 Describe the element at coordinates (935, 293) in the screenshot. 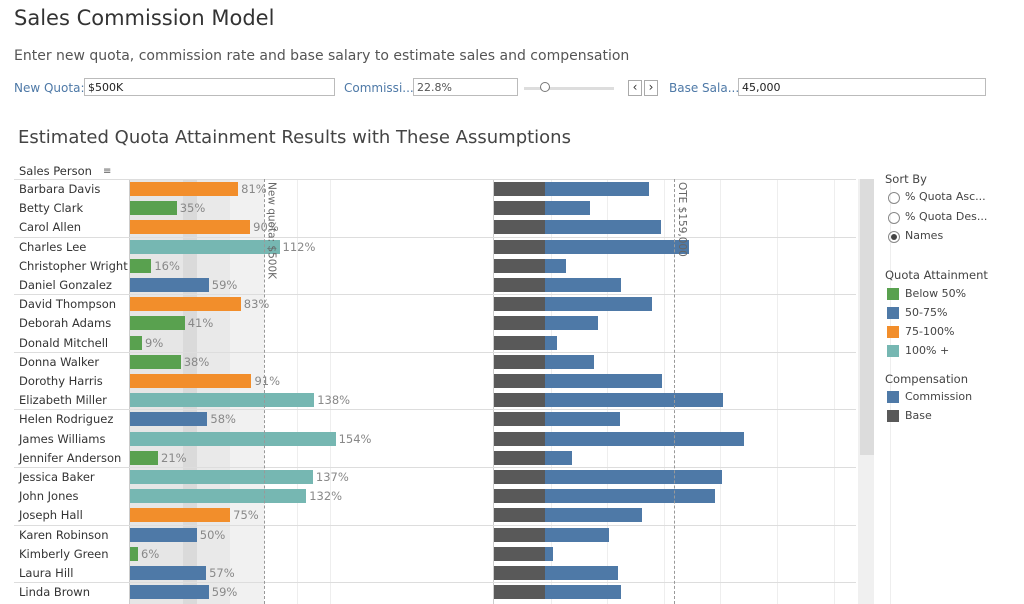

I see `legend-item-label: Below 50%` at that location.